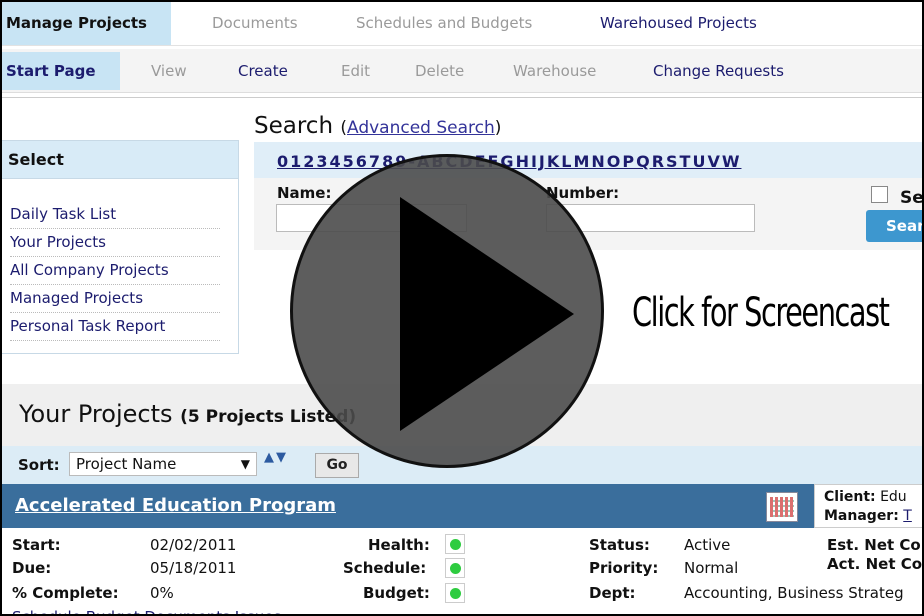  Describe the element at coordinates (263, 71) in the screenshot. I see `subtab-create: Create` at that location.